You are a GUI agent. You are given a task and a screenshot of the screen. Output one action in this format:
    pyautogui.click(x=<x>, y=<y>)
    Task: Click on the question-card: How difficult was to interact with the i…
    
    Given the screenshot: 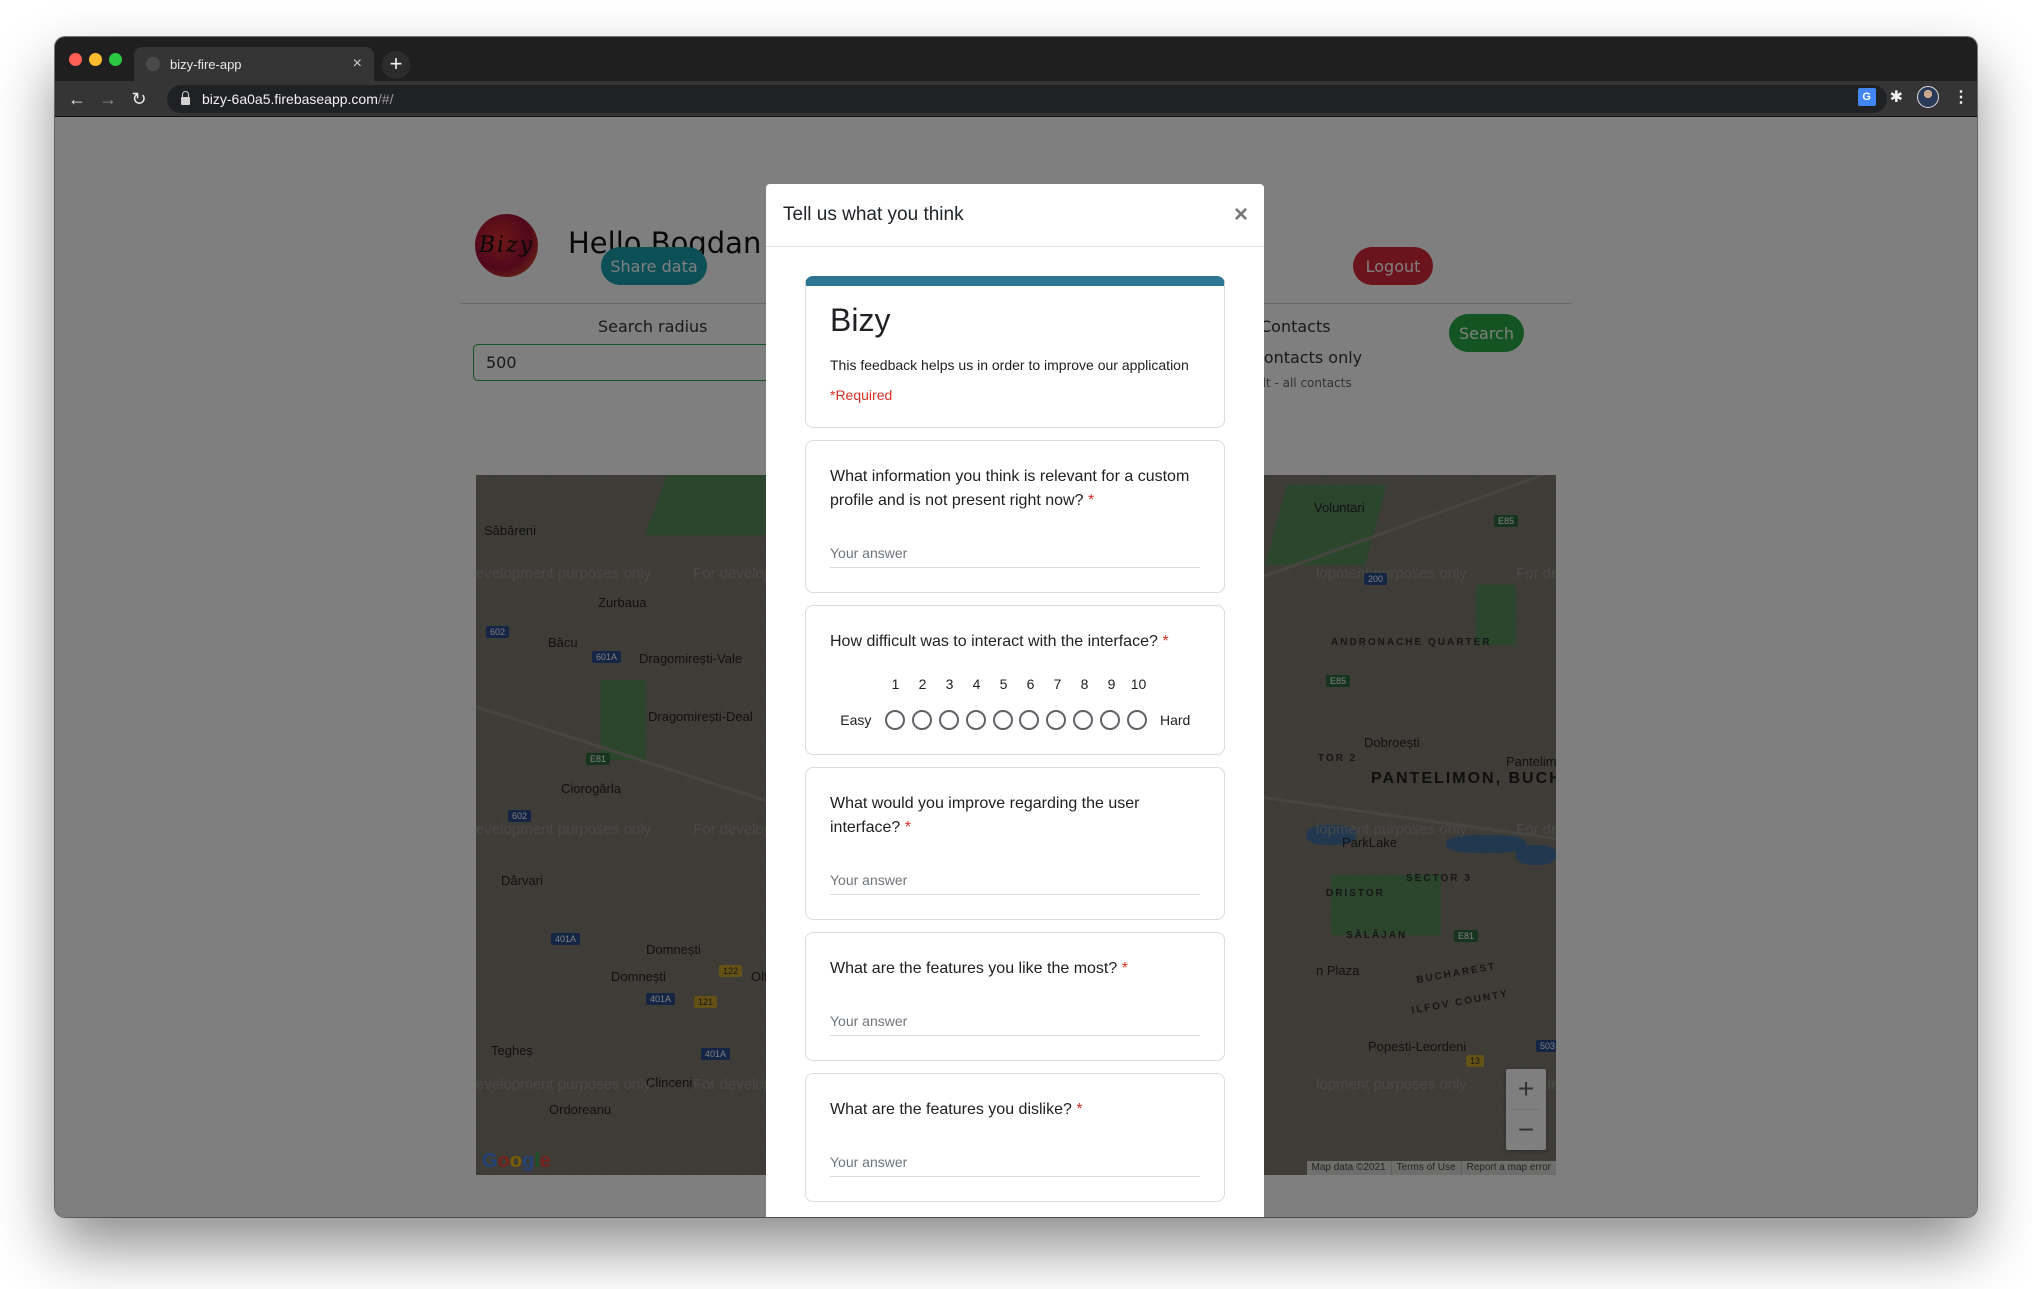 What is the action you would take?
    pyautogui.click(x=1015, y=680)
    